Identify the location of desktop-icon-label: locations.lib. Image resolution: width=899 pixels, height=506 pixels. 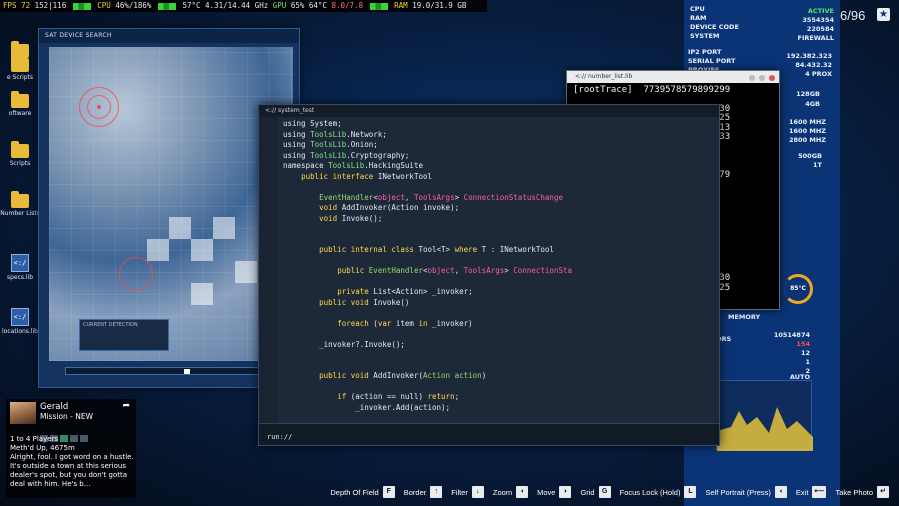
(20, 331).